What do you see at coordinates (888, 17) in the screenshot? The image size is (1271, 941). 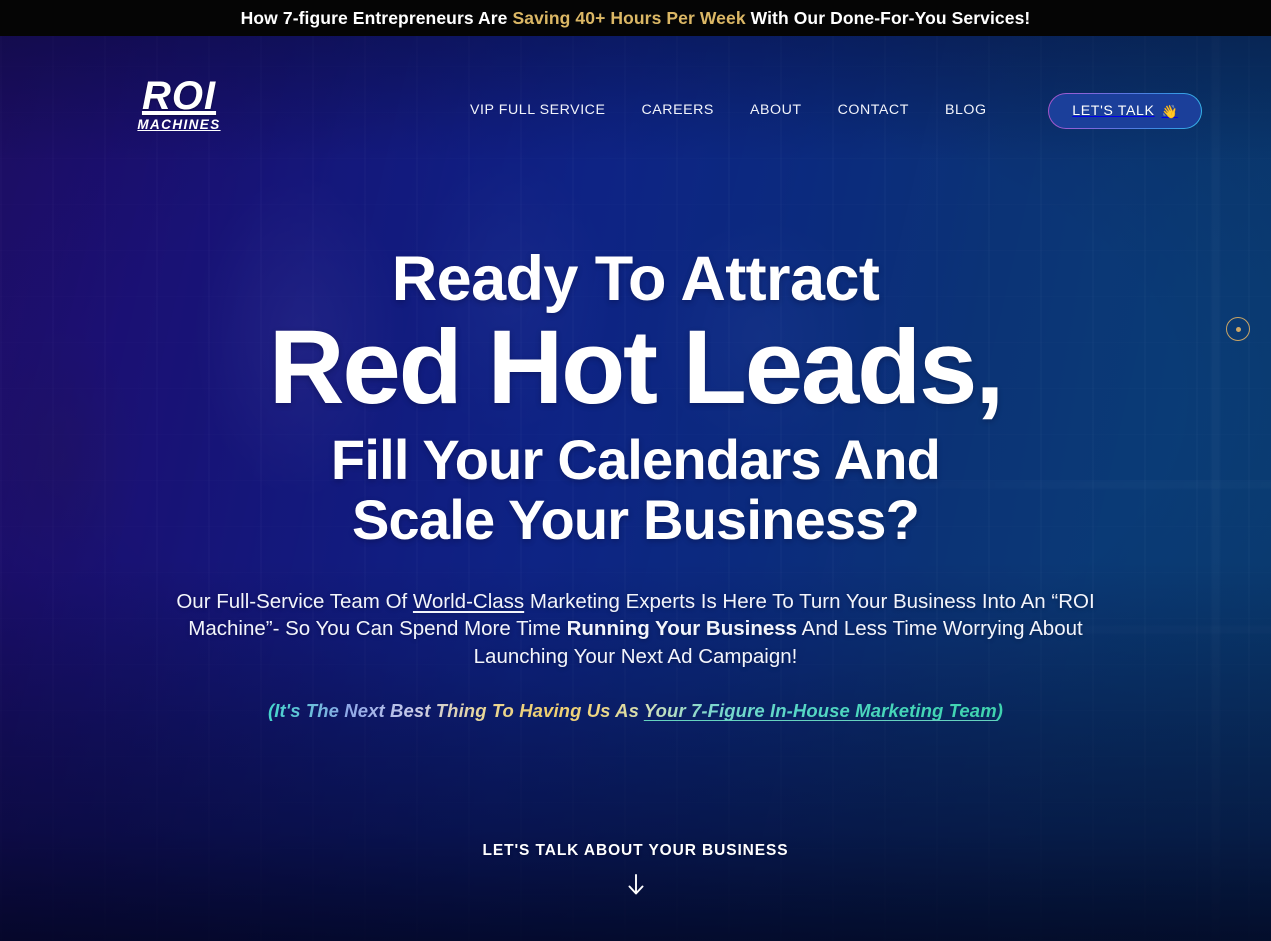 I see `announcement-suffix: With Our Done-For-You Services!` at bounding box center [888, 17].